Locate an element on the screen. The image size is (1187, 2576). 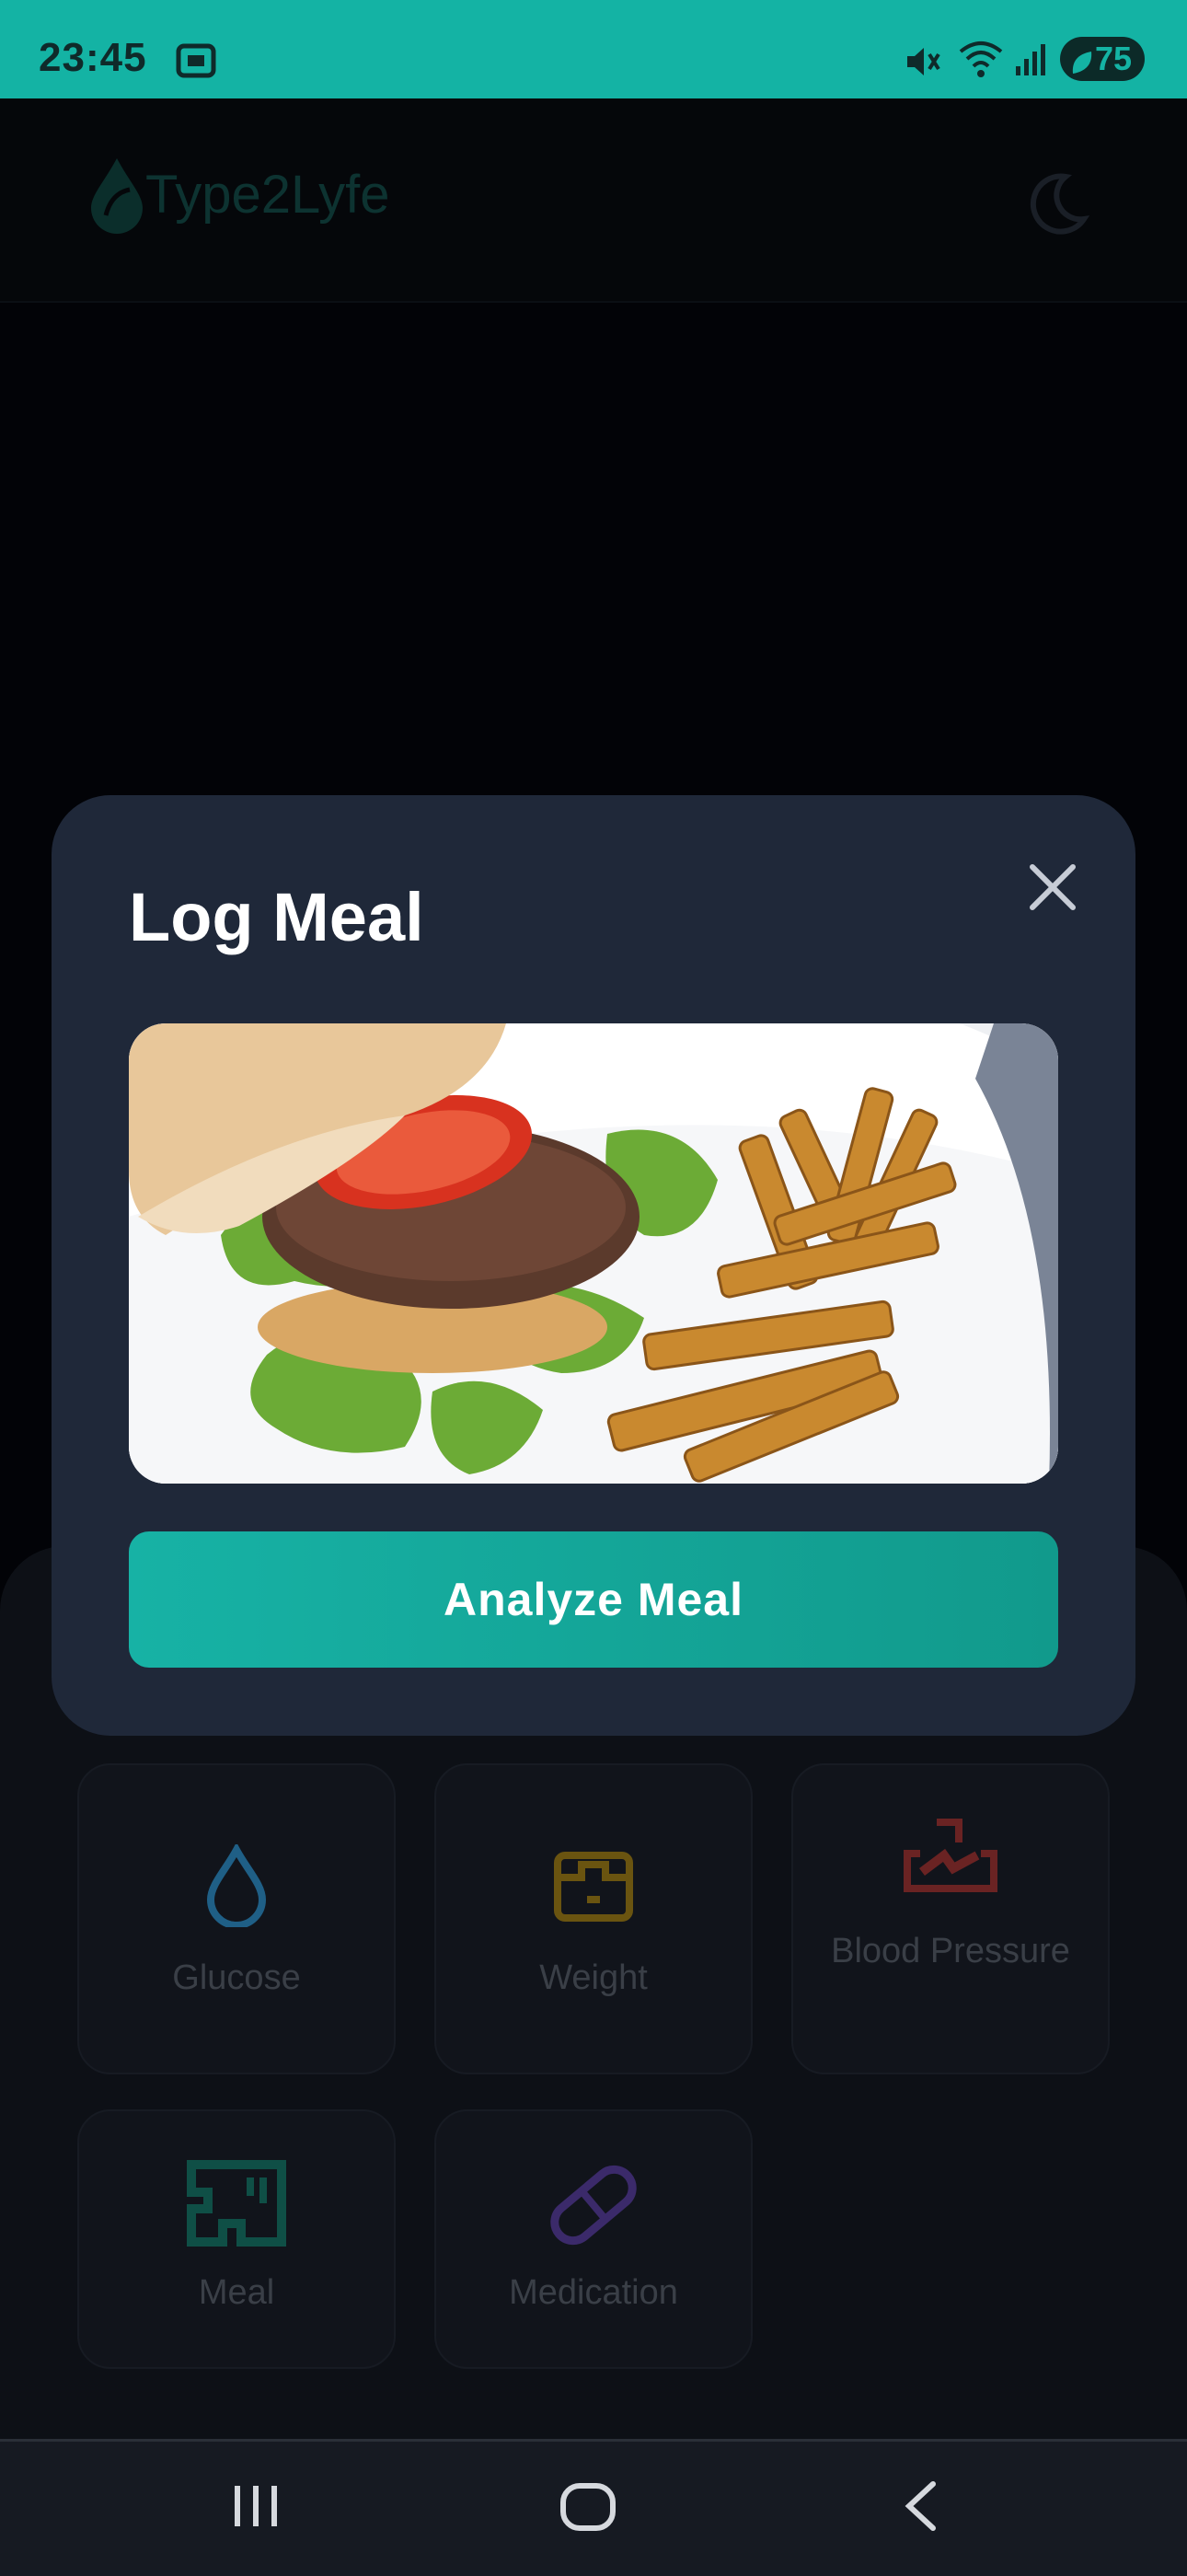
drop-icon is located at coordinates (236, 1887).